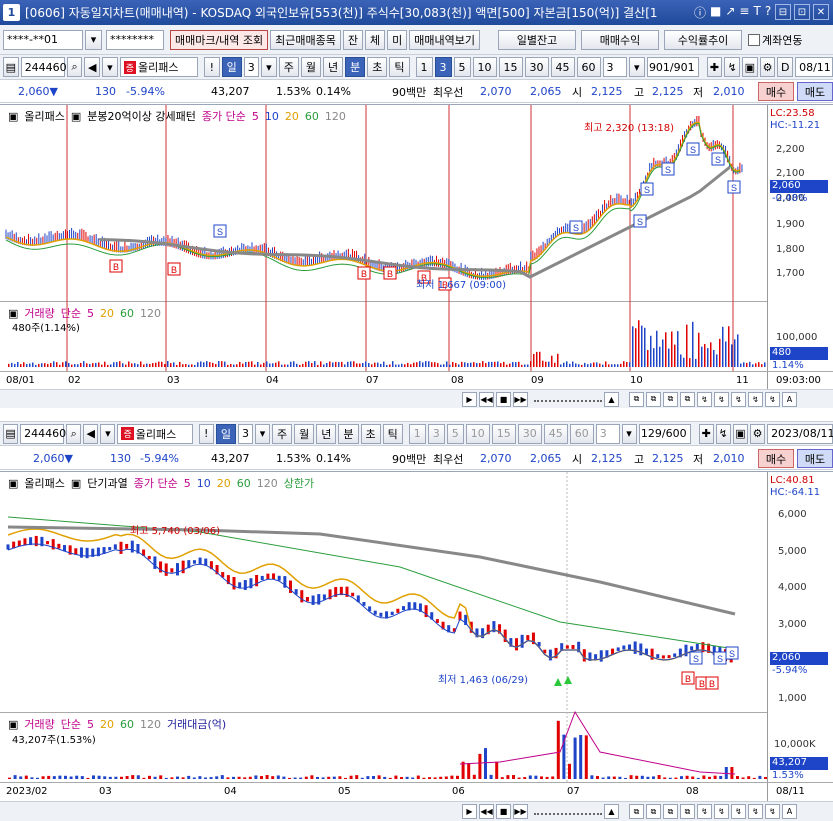 The height and width of the screenshot is (821, 833). What do you see at coordinates (815, 458) in the screenshot?
I see `b-sell-button: 매도` at bounding box center [815, 458].